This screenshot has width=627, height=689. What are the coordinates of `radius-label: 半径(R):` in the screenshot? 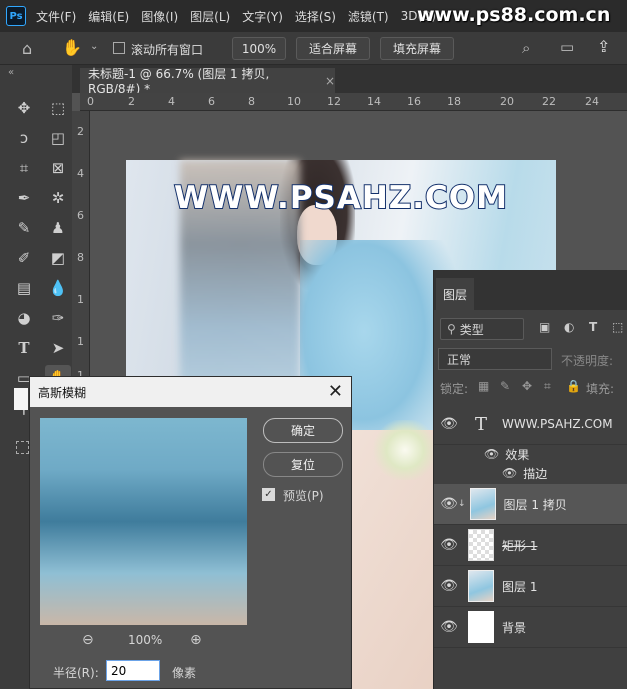 It's located at (76, 673).